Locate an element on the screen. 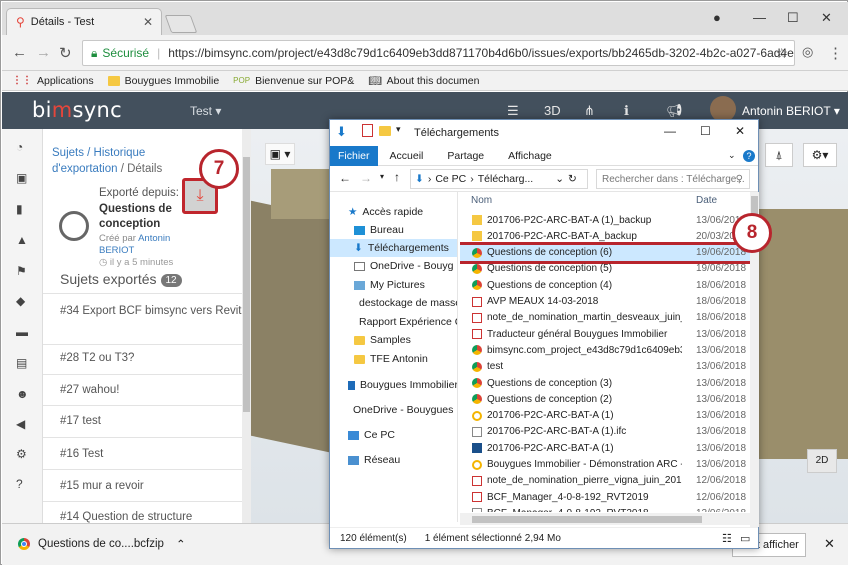 The width and height of the screenshot is (848, 565). tree-onedrive-bouygues: OneDrive - Bouygues Ir is located at coordinates (393, 410).